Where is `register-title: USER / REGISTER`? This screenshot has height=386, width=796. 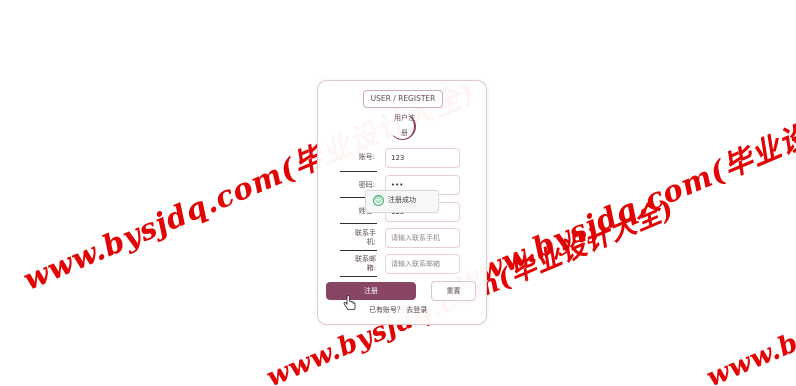
register-title: USER / REGISTER is located at coordinates (403, 99).